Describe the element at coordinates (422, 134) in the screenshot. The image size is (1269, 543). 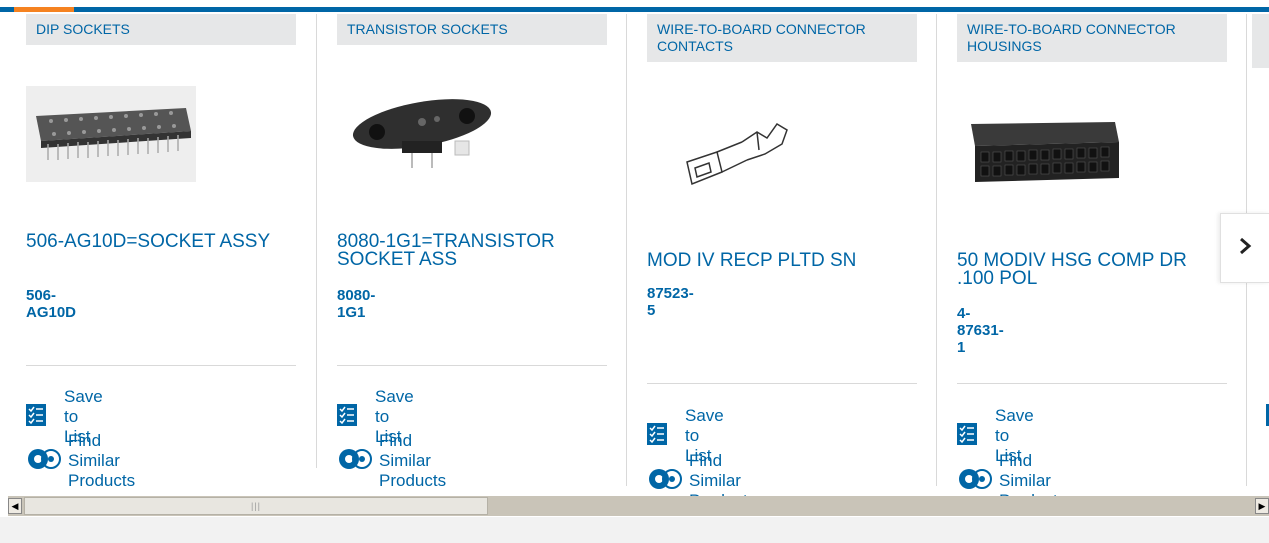
I see `product-image-transistor-socket` at that location.